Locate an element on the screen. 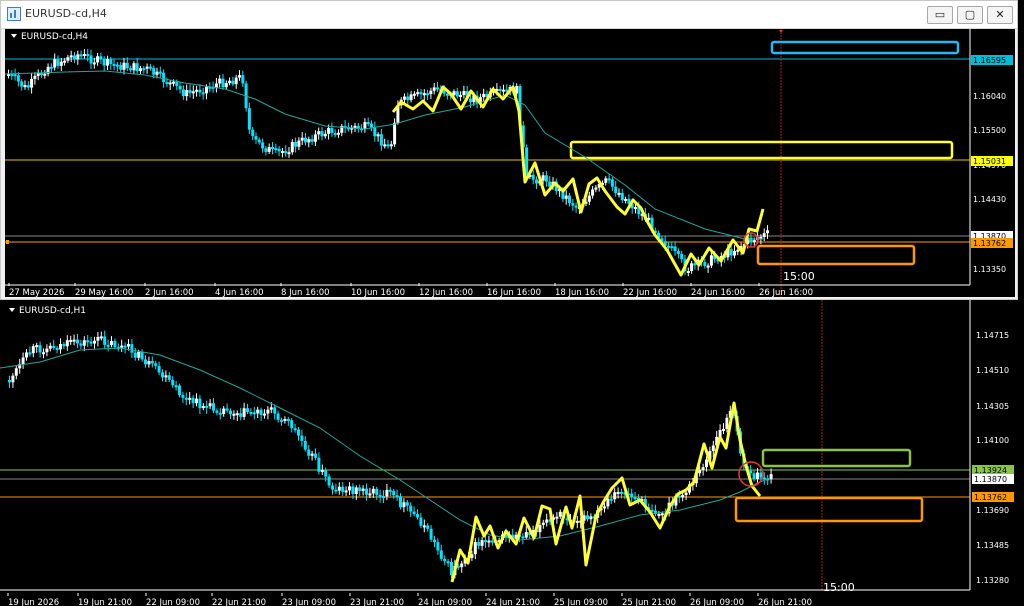 The width and height of the screenshot is (1024, 606). time-axis-label: 4 Jun 16:00 is located at coordinates (239, 292).